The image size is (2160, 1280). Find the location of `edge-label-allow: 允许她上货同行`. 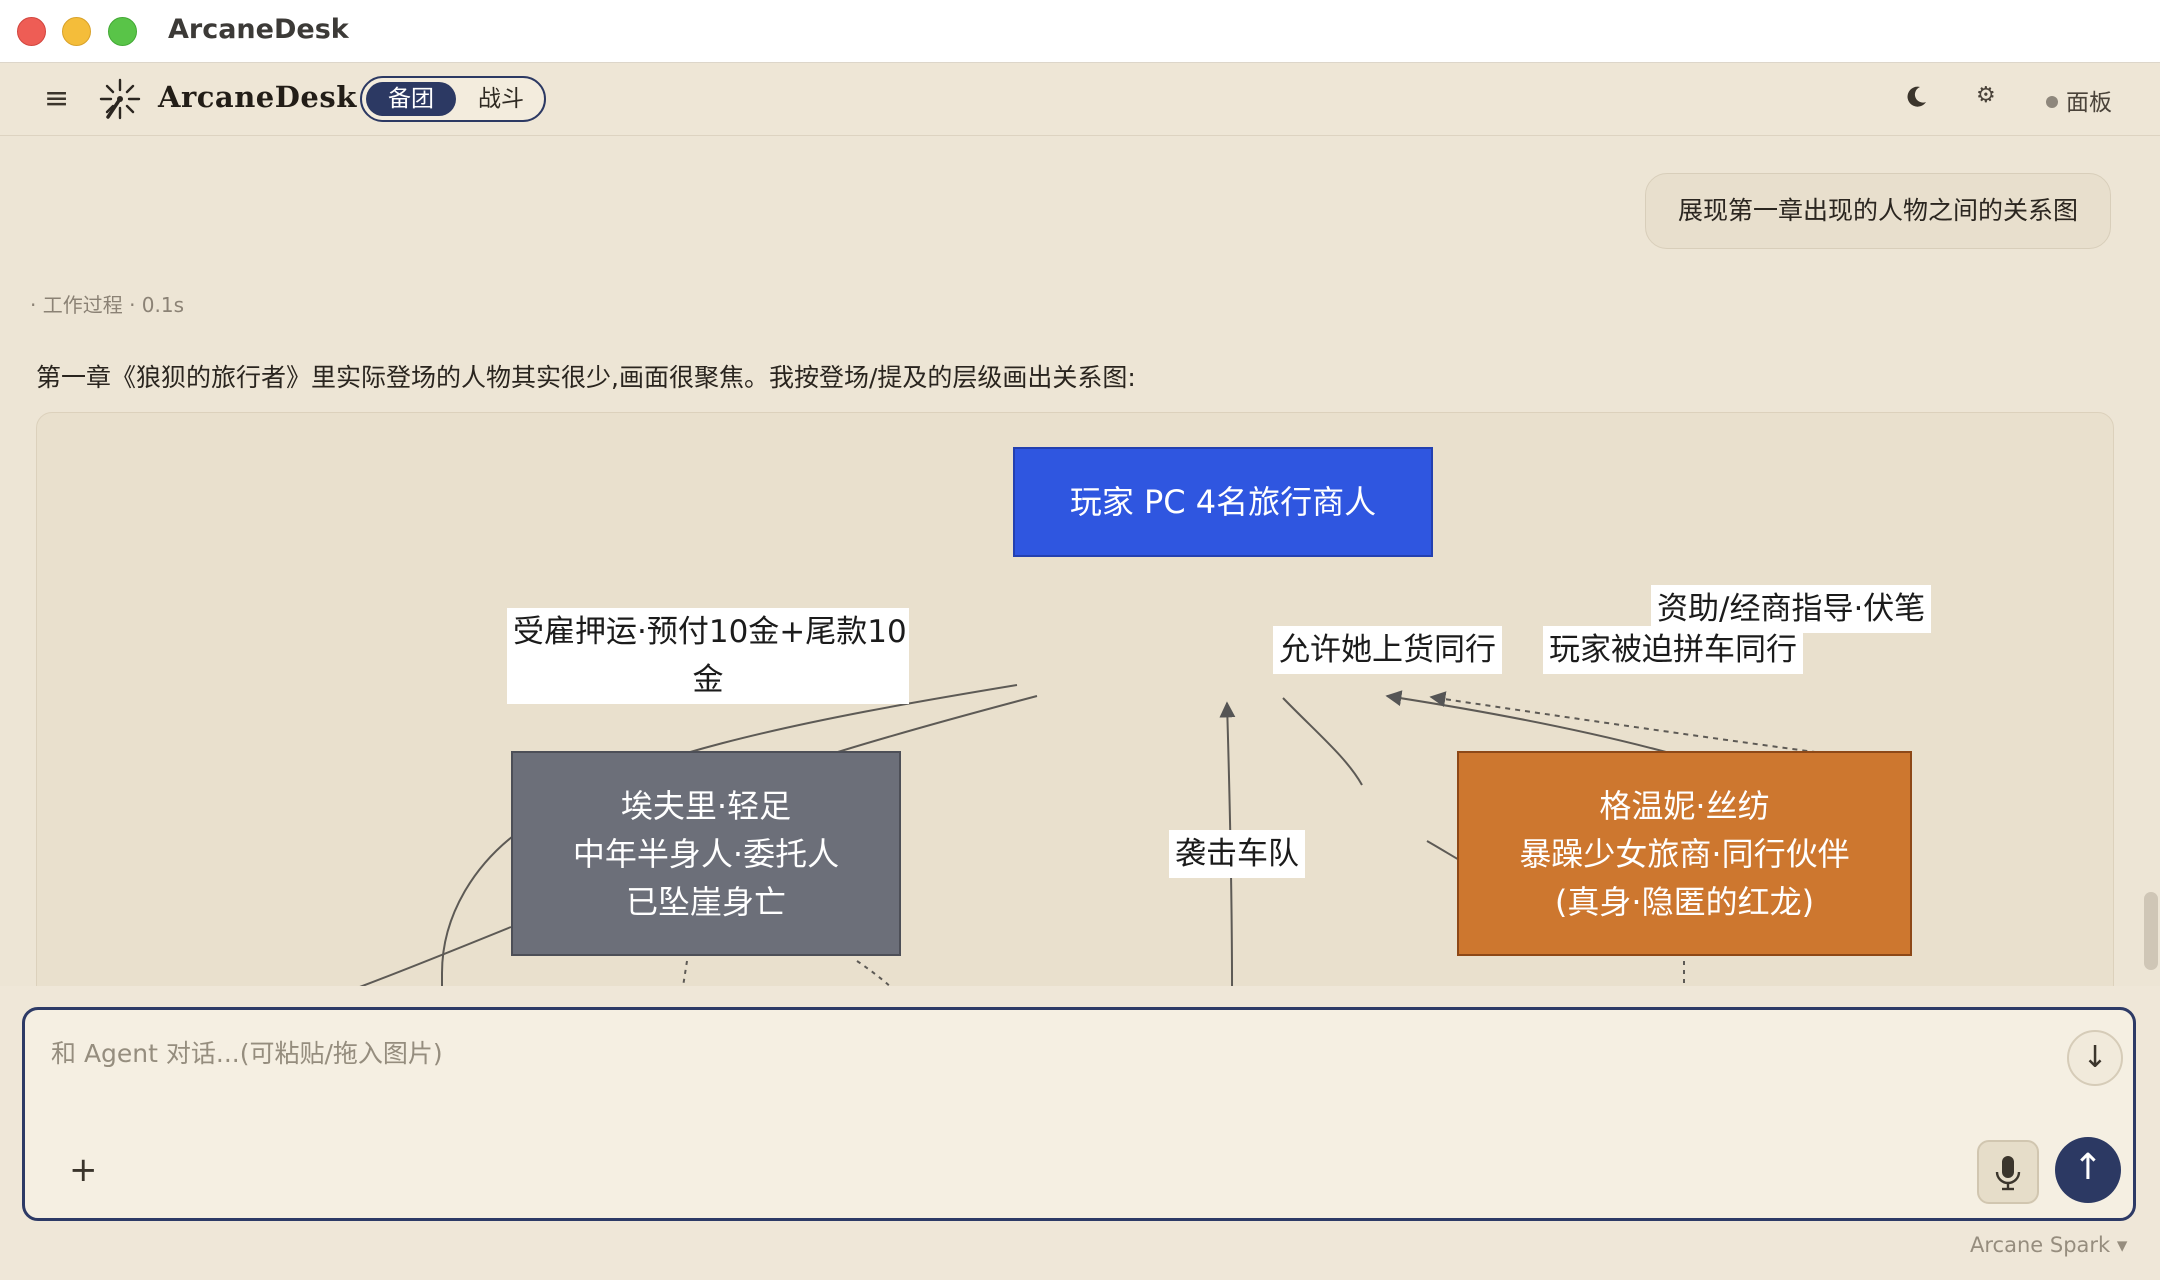

edge-label-allow: 允许她上货同行 is located at coordinates (1387, 650).